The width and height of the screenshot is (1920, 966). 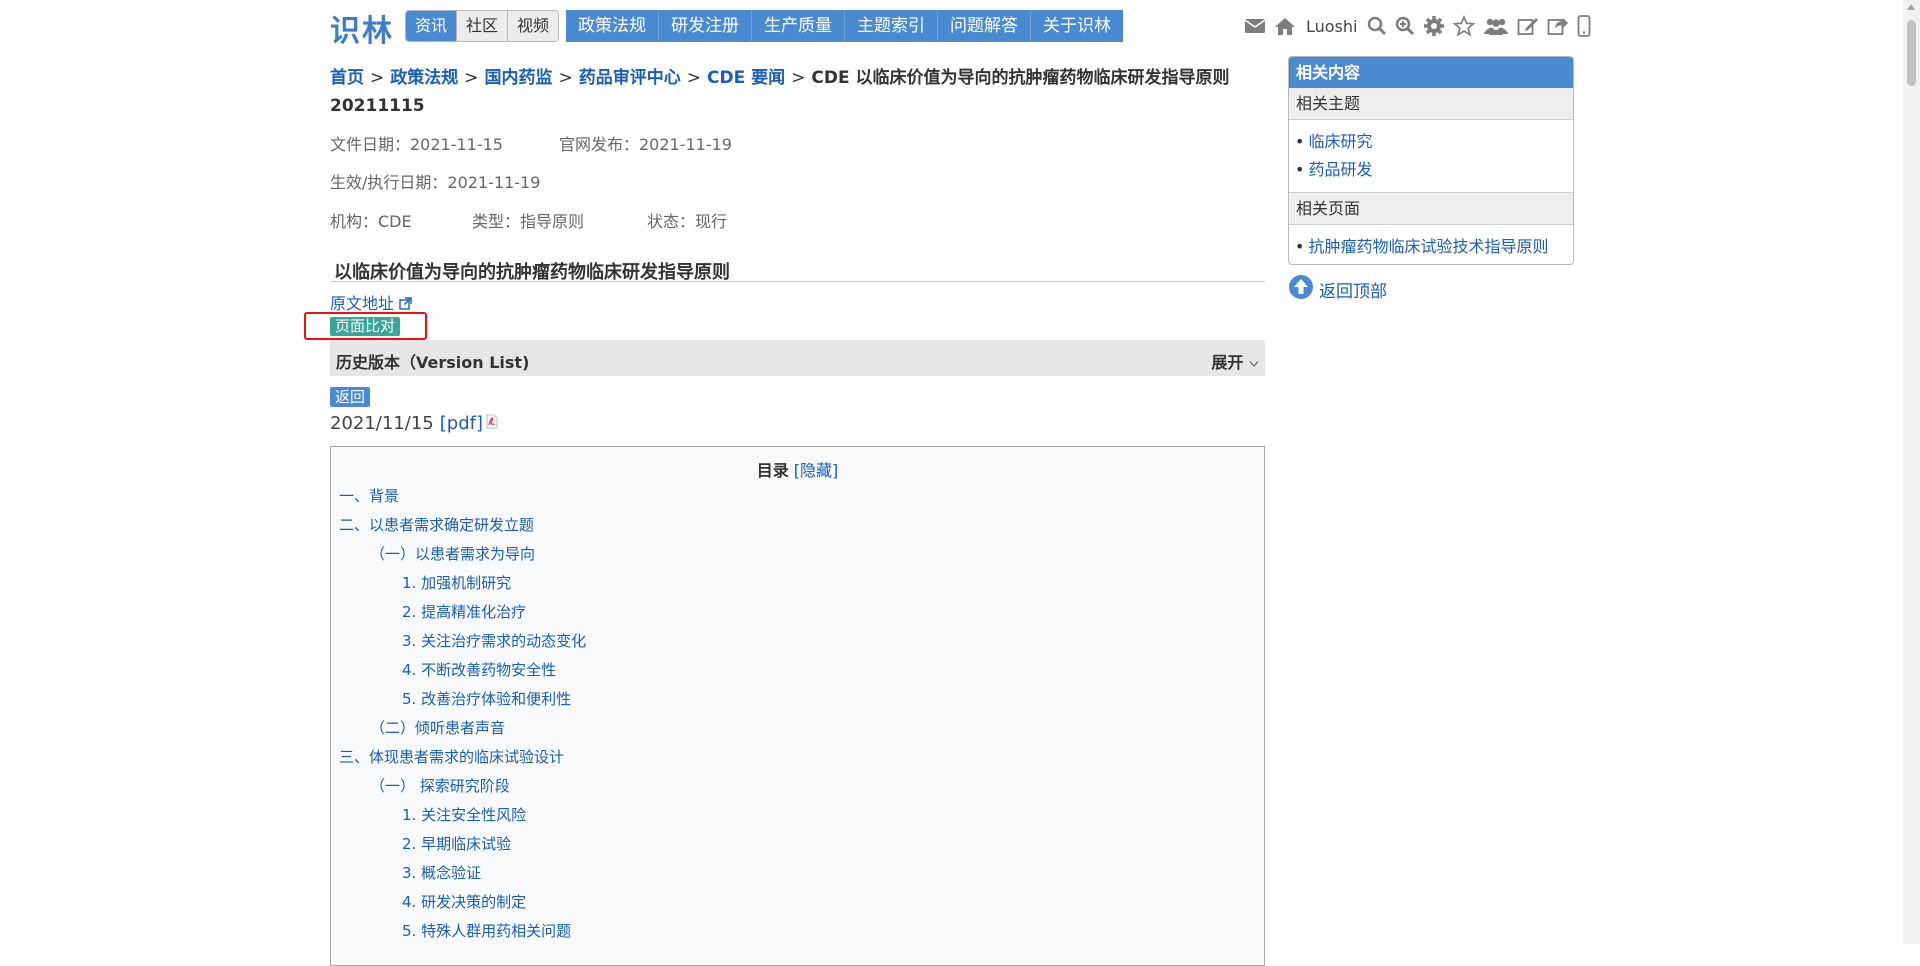 What do you see at coordinates (416, 144) in the screenshot?
I see `file-date: 文件日期：2021-11-15` at bounding box center [416, 144].